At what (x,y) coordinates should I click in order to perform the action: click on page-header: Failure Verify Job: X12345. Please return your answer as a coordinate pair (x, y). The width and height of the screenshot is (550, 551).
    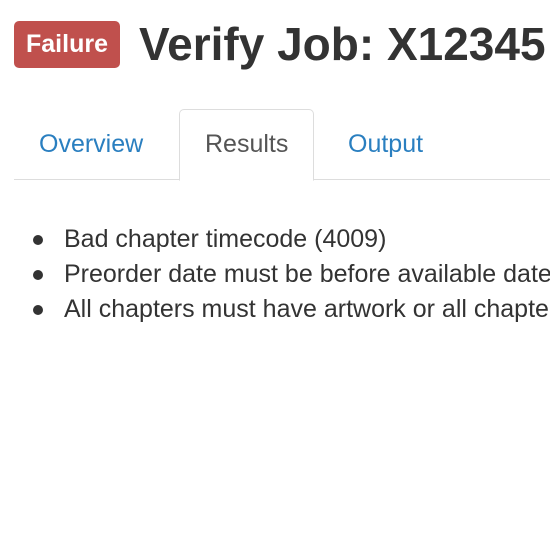
    Looking at the image, I should click on (280, 44).